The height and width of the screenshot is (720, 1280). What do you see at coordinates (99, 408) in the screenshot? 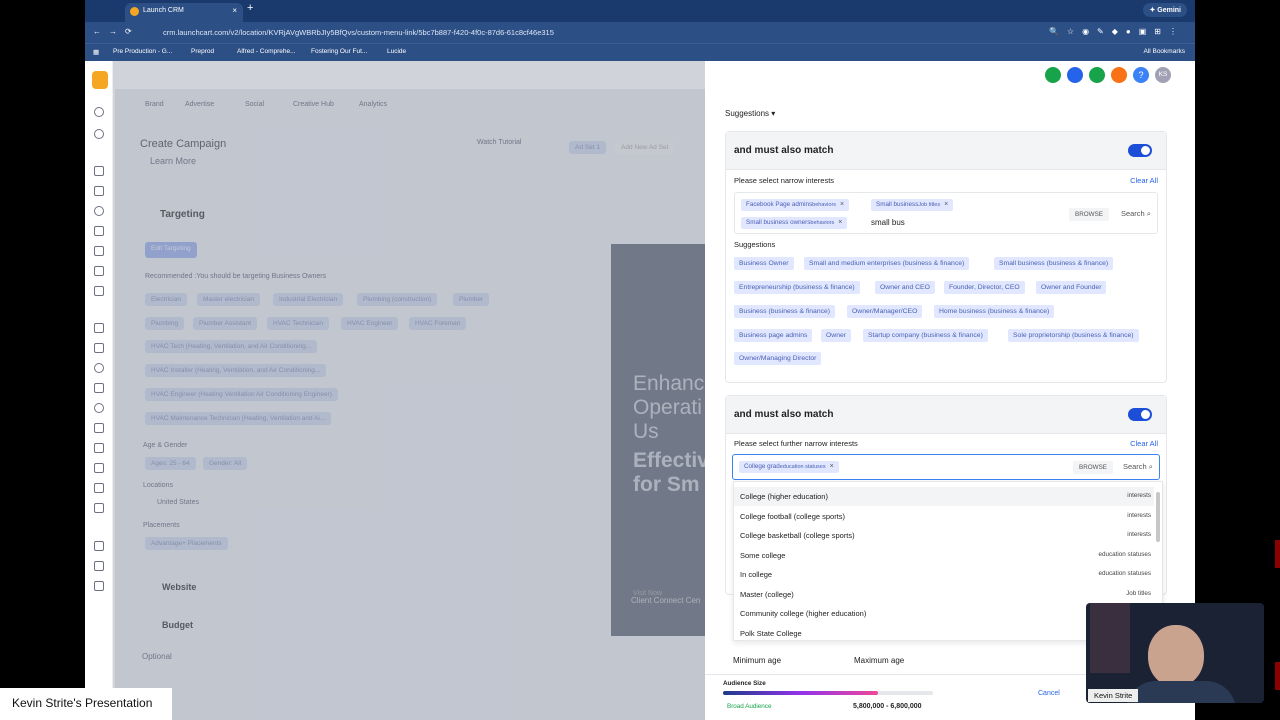
I see `award-icon` at bounding box center [99, 408].